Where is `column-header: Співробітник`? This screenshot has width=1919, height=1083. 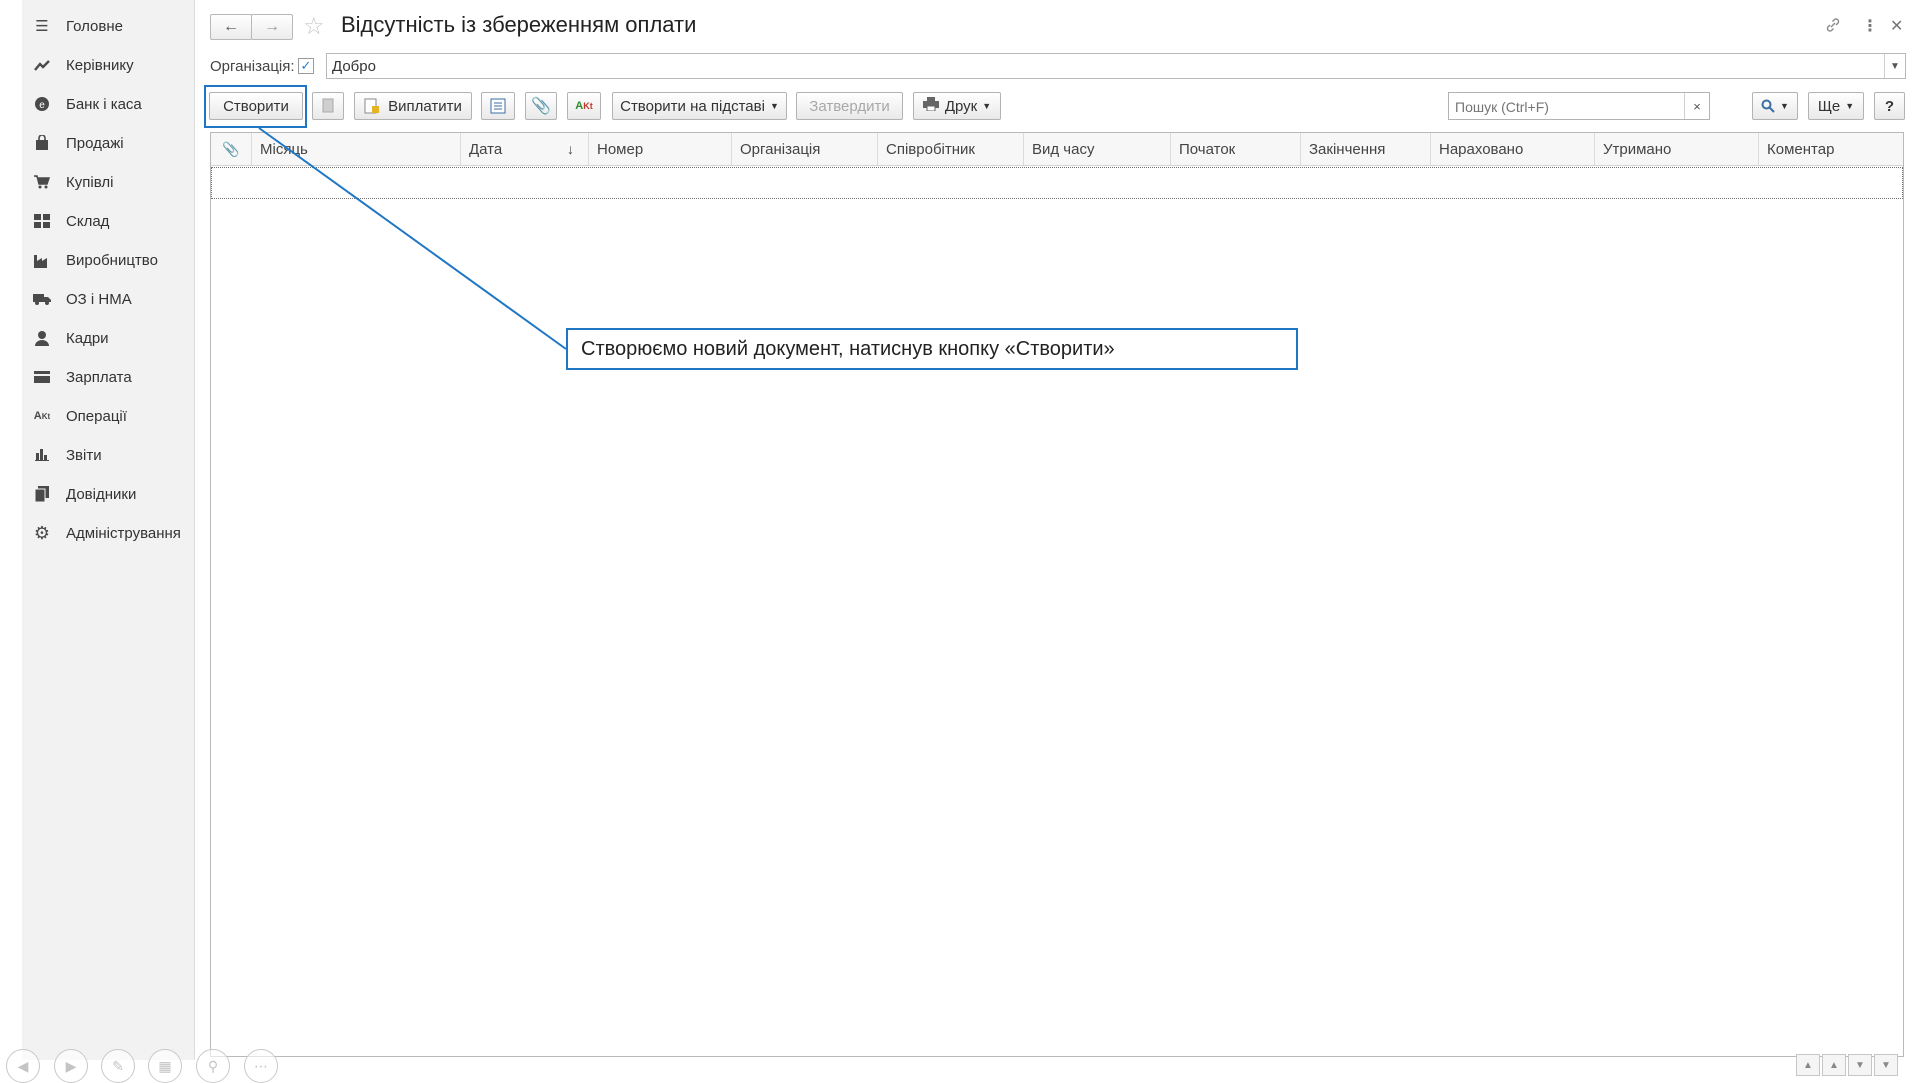 column-header: Співробітник is located at coordinates (951, 149).